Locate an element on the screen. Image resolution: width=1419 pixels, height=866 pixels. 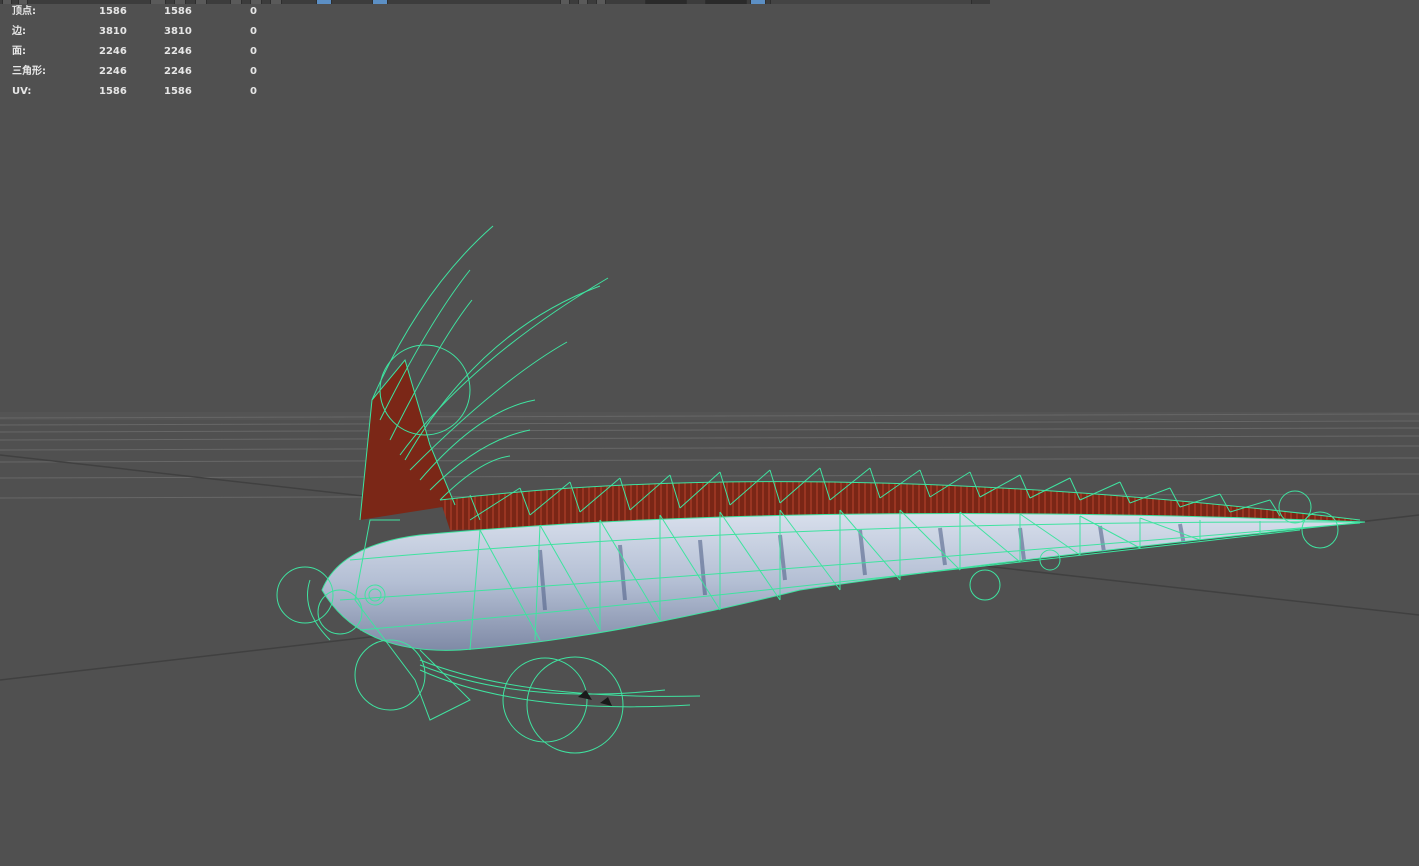
hud-row-faces: 面: 2246 2246 0 is located at coordinates (135, 56).